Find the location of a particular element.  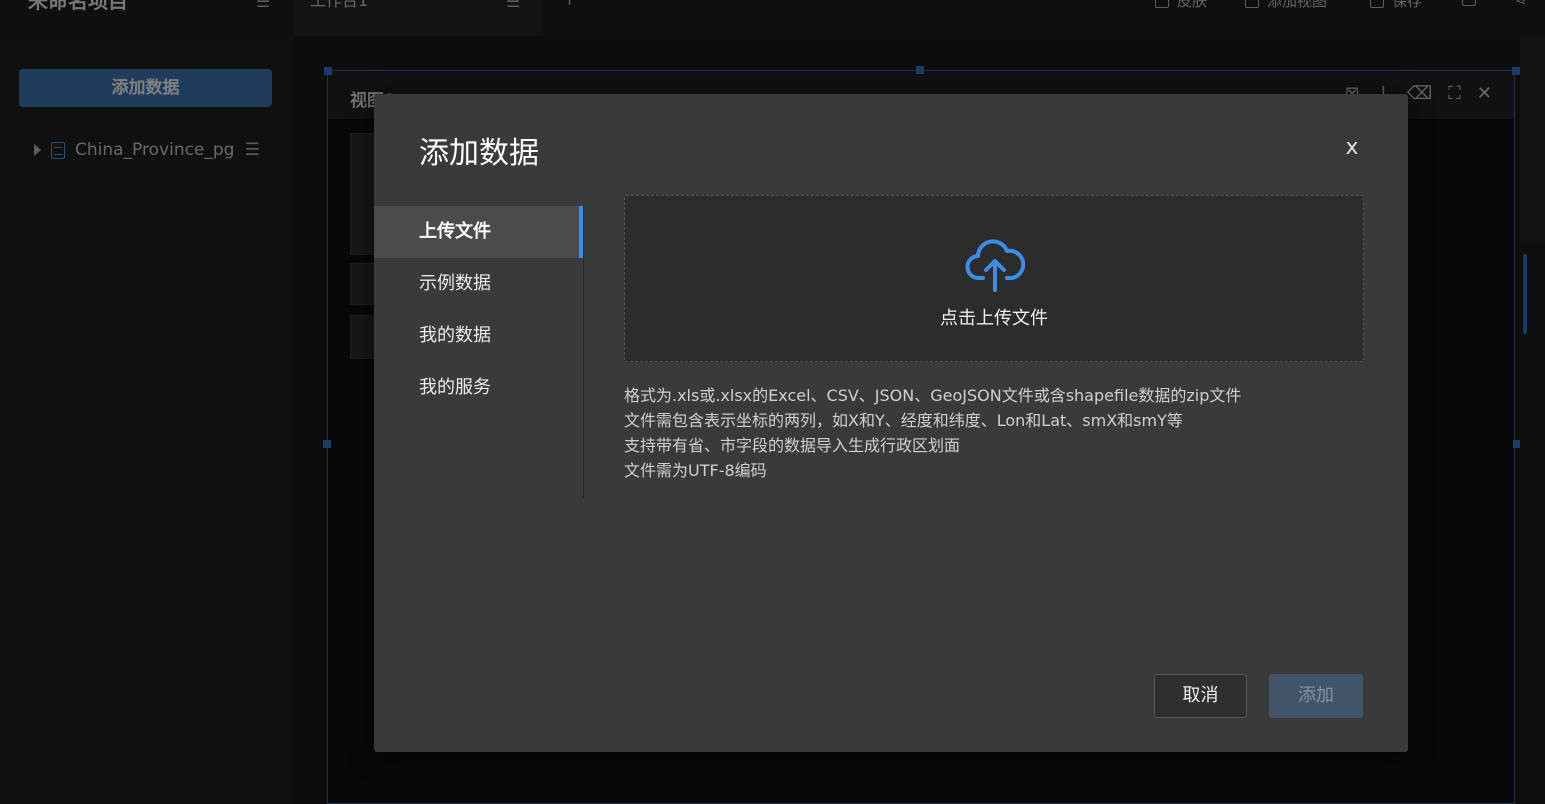

dialog-nav: 上传文件 示例数据 我的数据 我的服务 is located at coordinates (479, 352).